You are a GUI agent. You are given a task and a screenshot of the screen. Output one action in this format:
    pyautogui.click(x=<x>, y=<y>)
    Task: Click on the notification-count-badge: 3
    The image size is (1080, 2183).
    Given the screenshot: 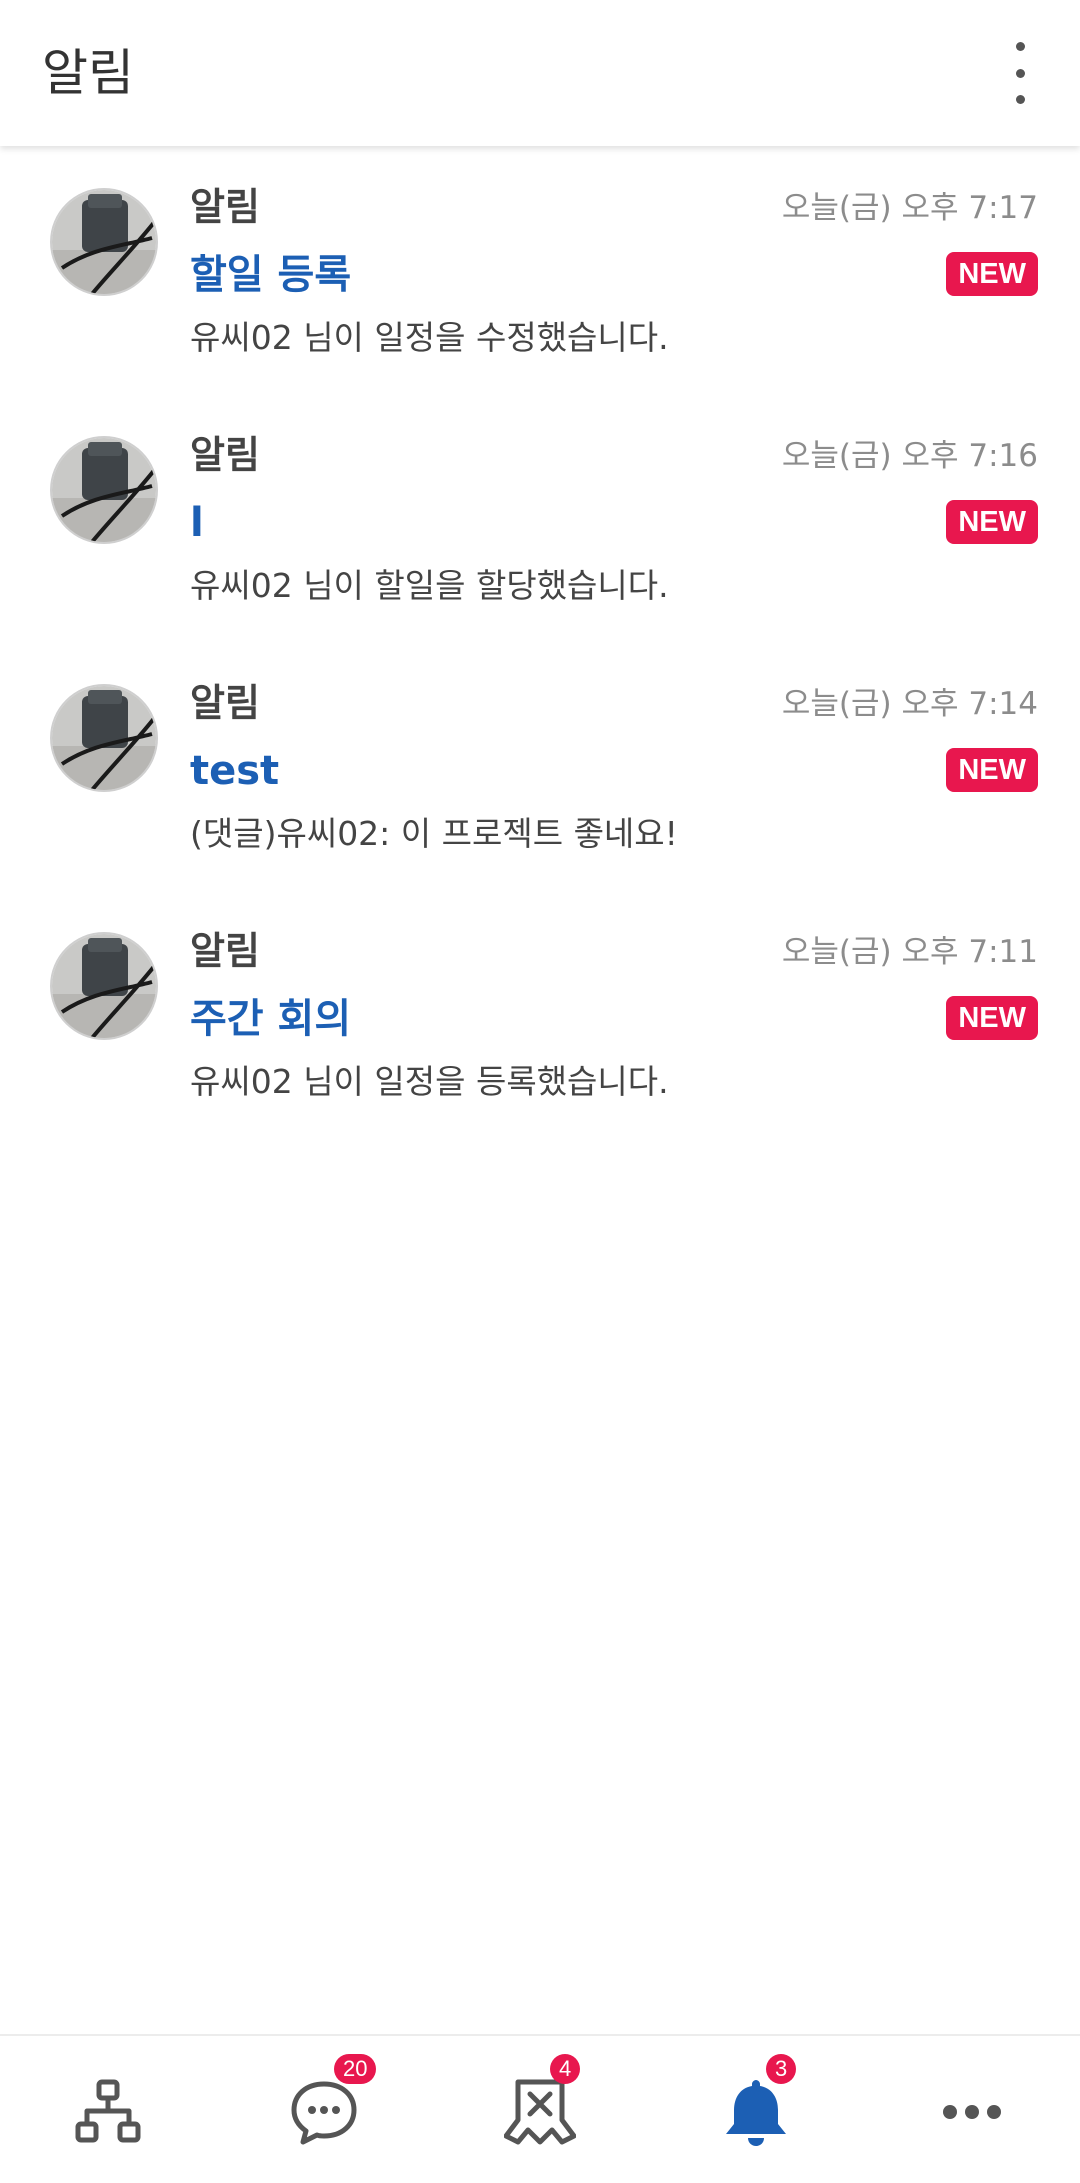 What is the action you would take?
    pyautogui.click(x=781, y=2069)
    